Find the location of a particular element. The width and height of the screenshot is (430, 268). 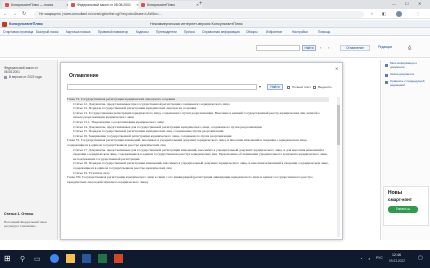

reload-icon: ↻ is located at coordinates (24, 14).